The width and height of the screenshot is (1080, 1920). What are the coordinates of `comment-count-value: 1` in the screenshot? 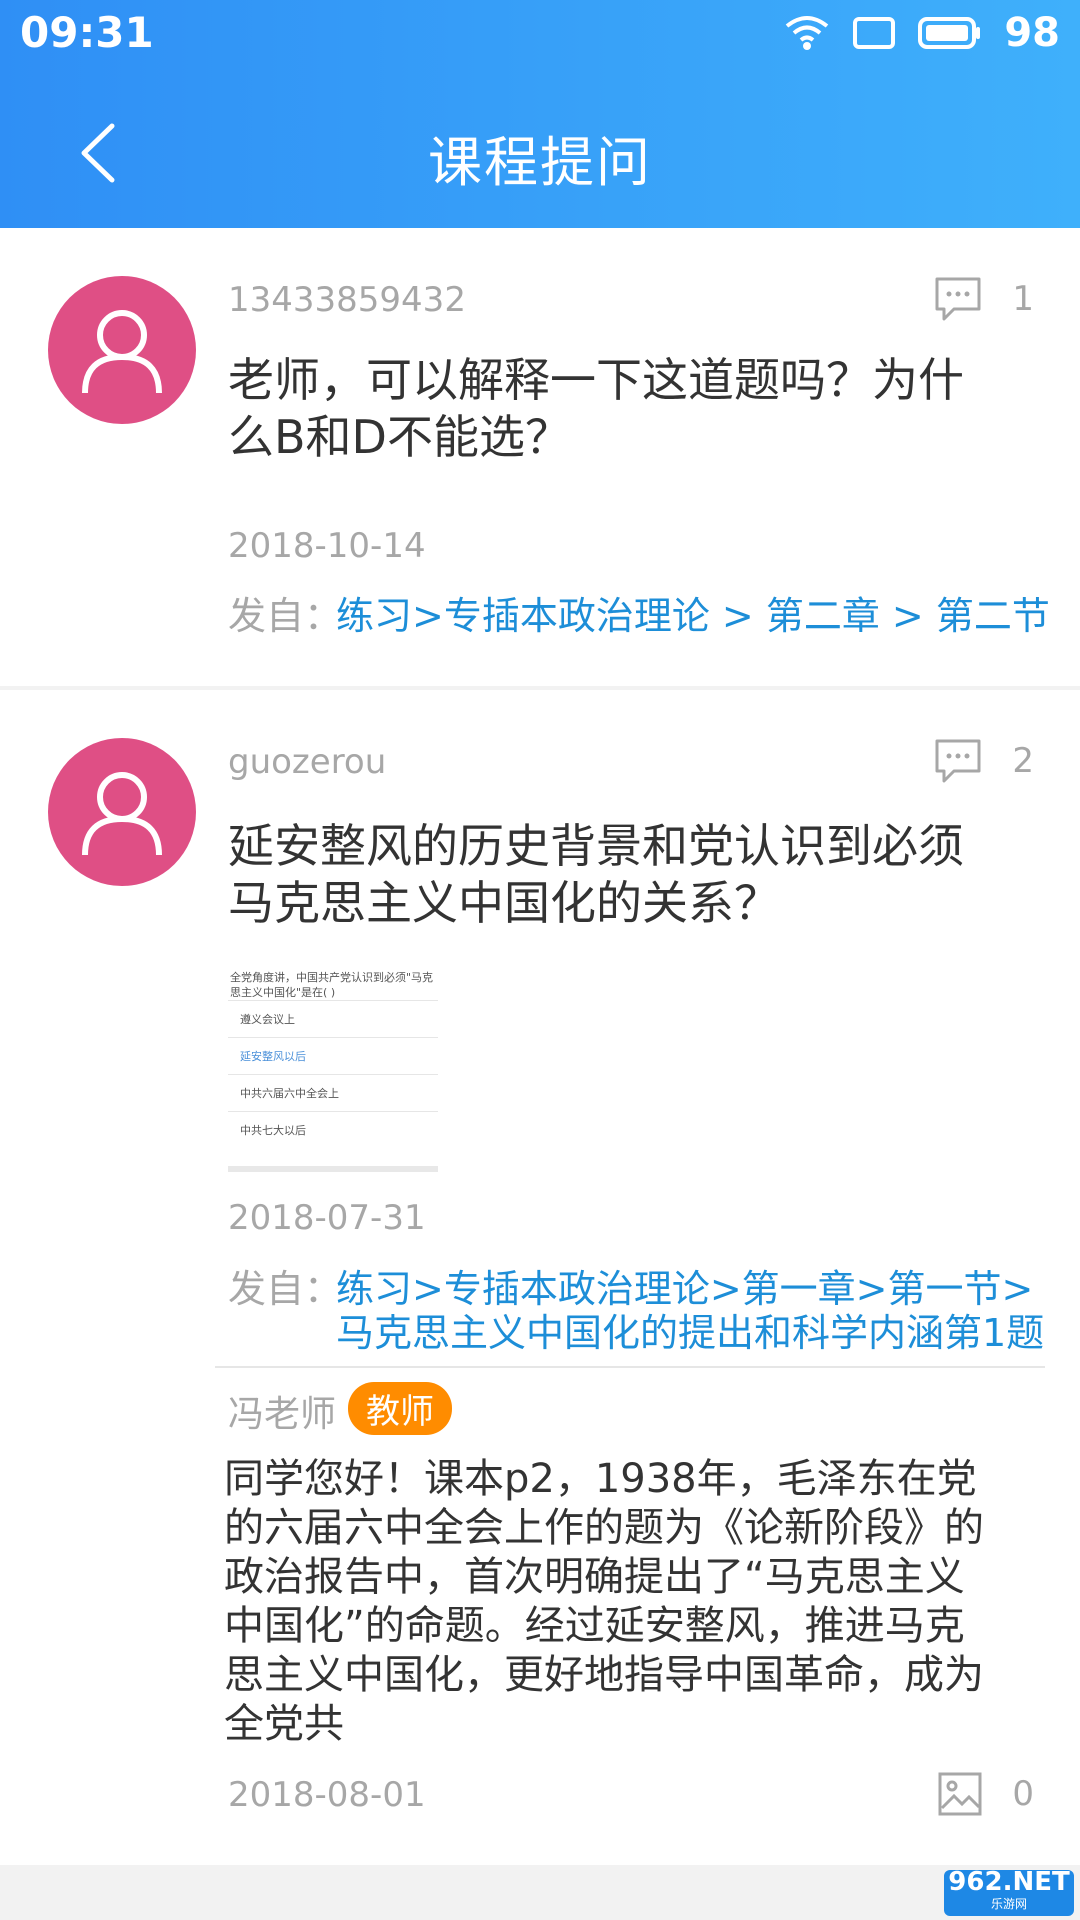 It's located at (1023, 299).